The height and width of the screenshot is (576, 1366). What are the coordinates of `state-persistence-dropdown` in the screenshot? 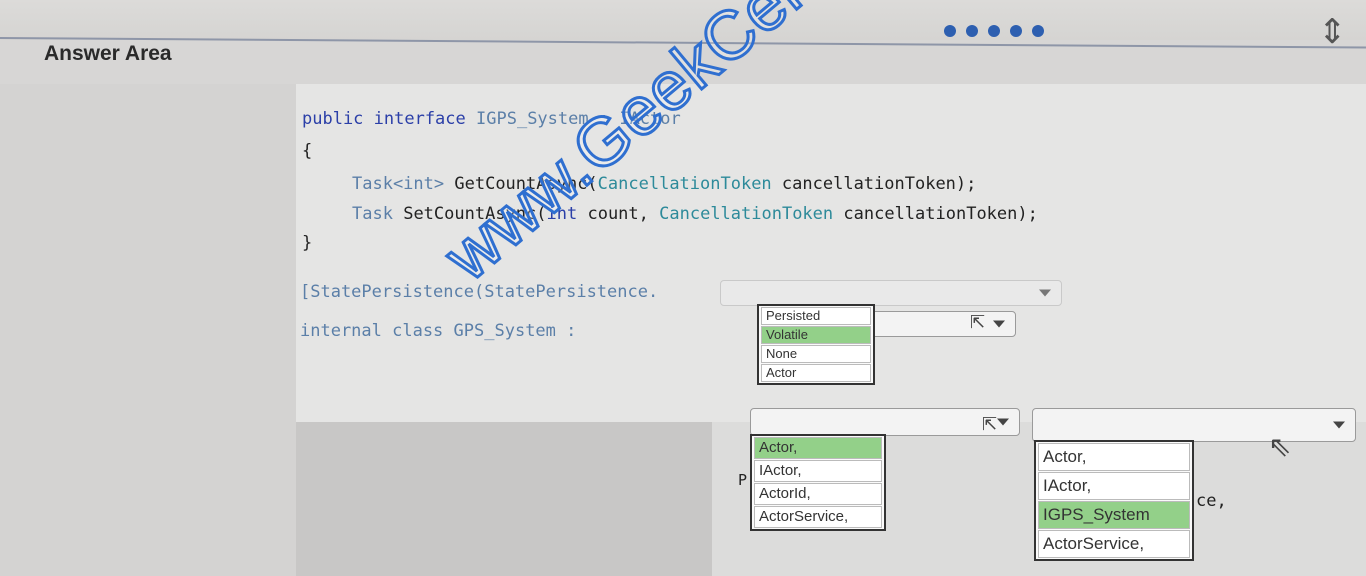 It's located at (939, 324).